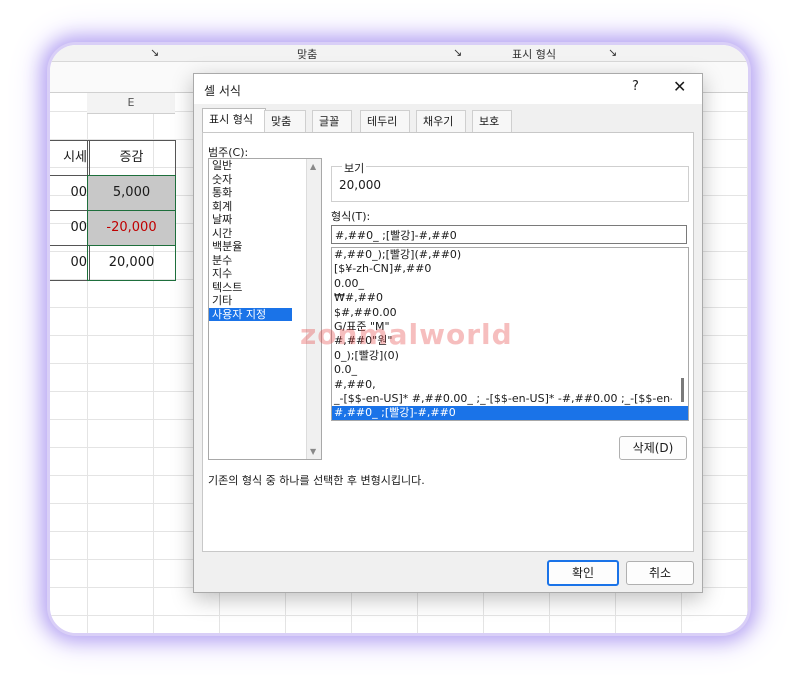 Image resolution: width=800 pixels, height=689 pixels. I want to click on tab-number: 표시 형식, so click(234, 121).